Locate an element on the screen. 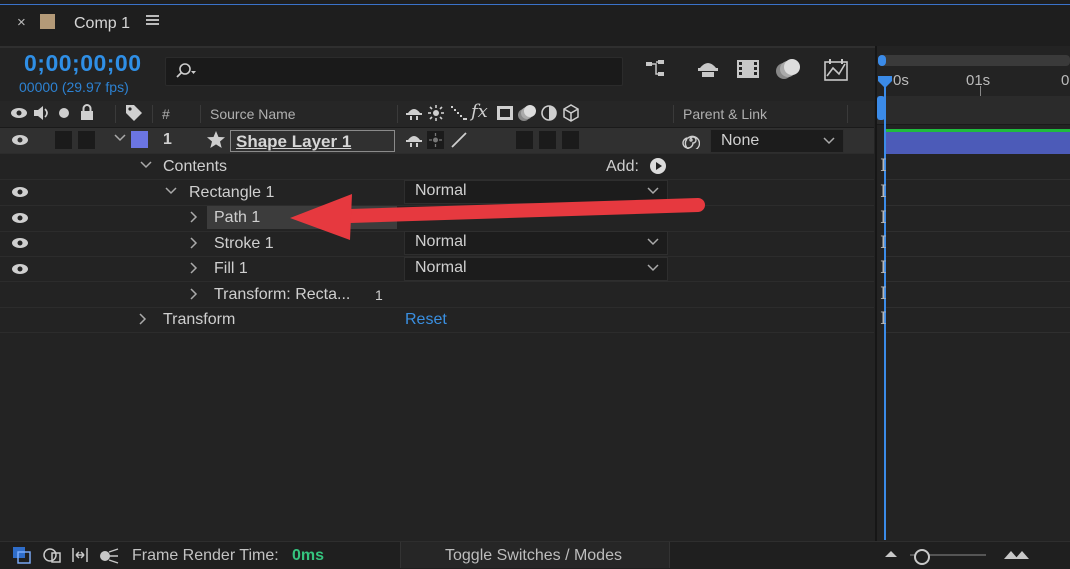  rectangle-label: Rectangle 1 is located at coordinates (231, 193).